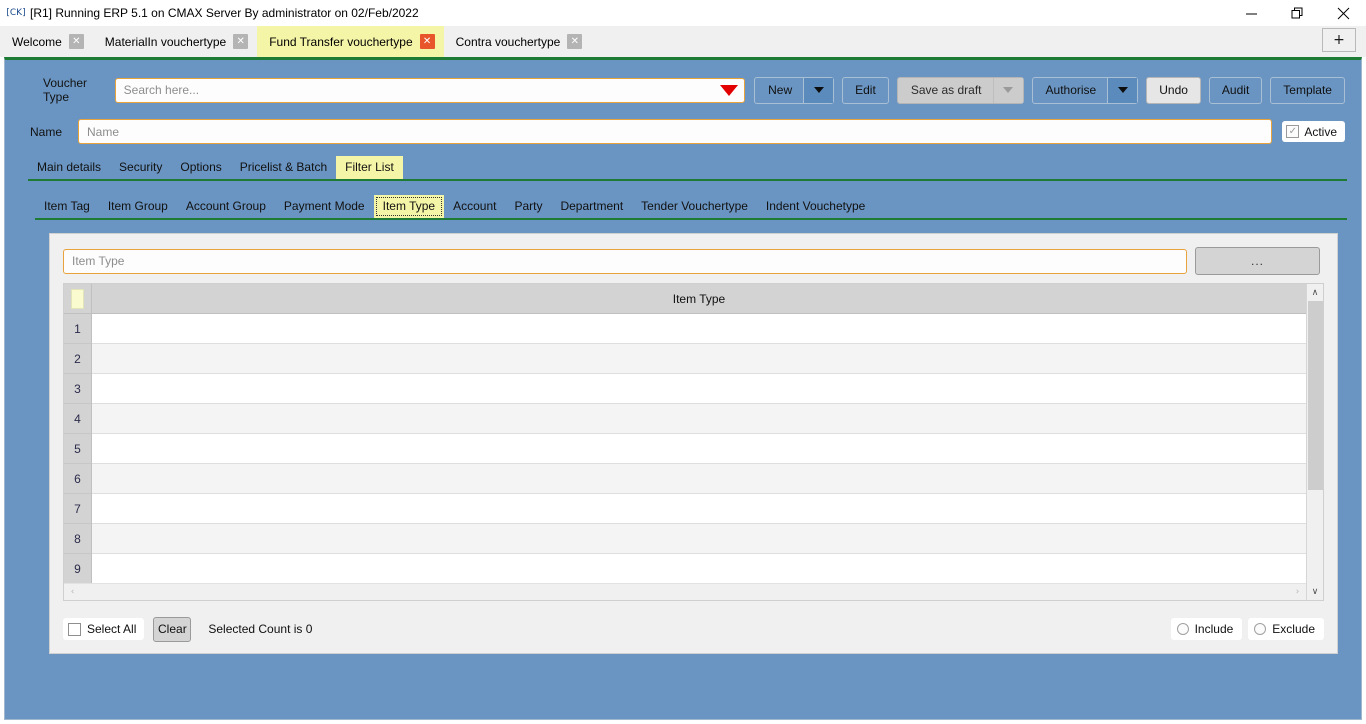 Image resolution: width=1366 pixels, height=724 pixels. I want to click on subtab-account-group: Account Group, so click(226, 206).